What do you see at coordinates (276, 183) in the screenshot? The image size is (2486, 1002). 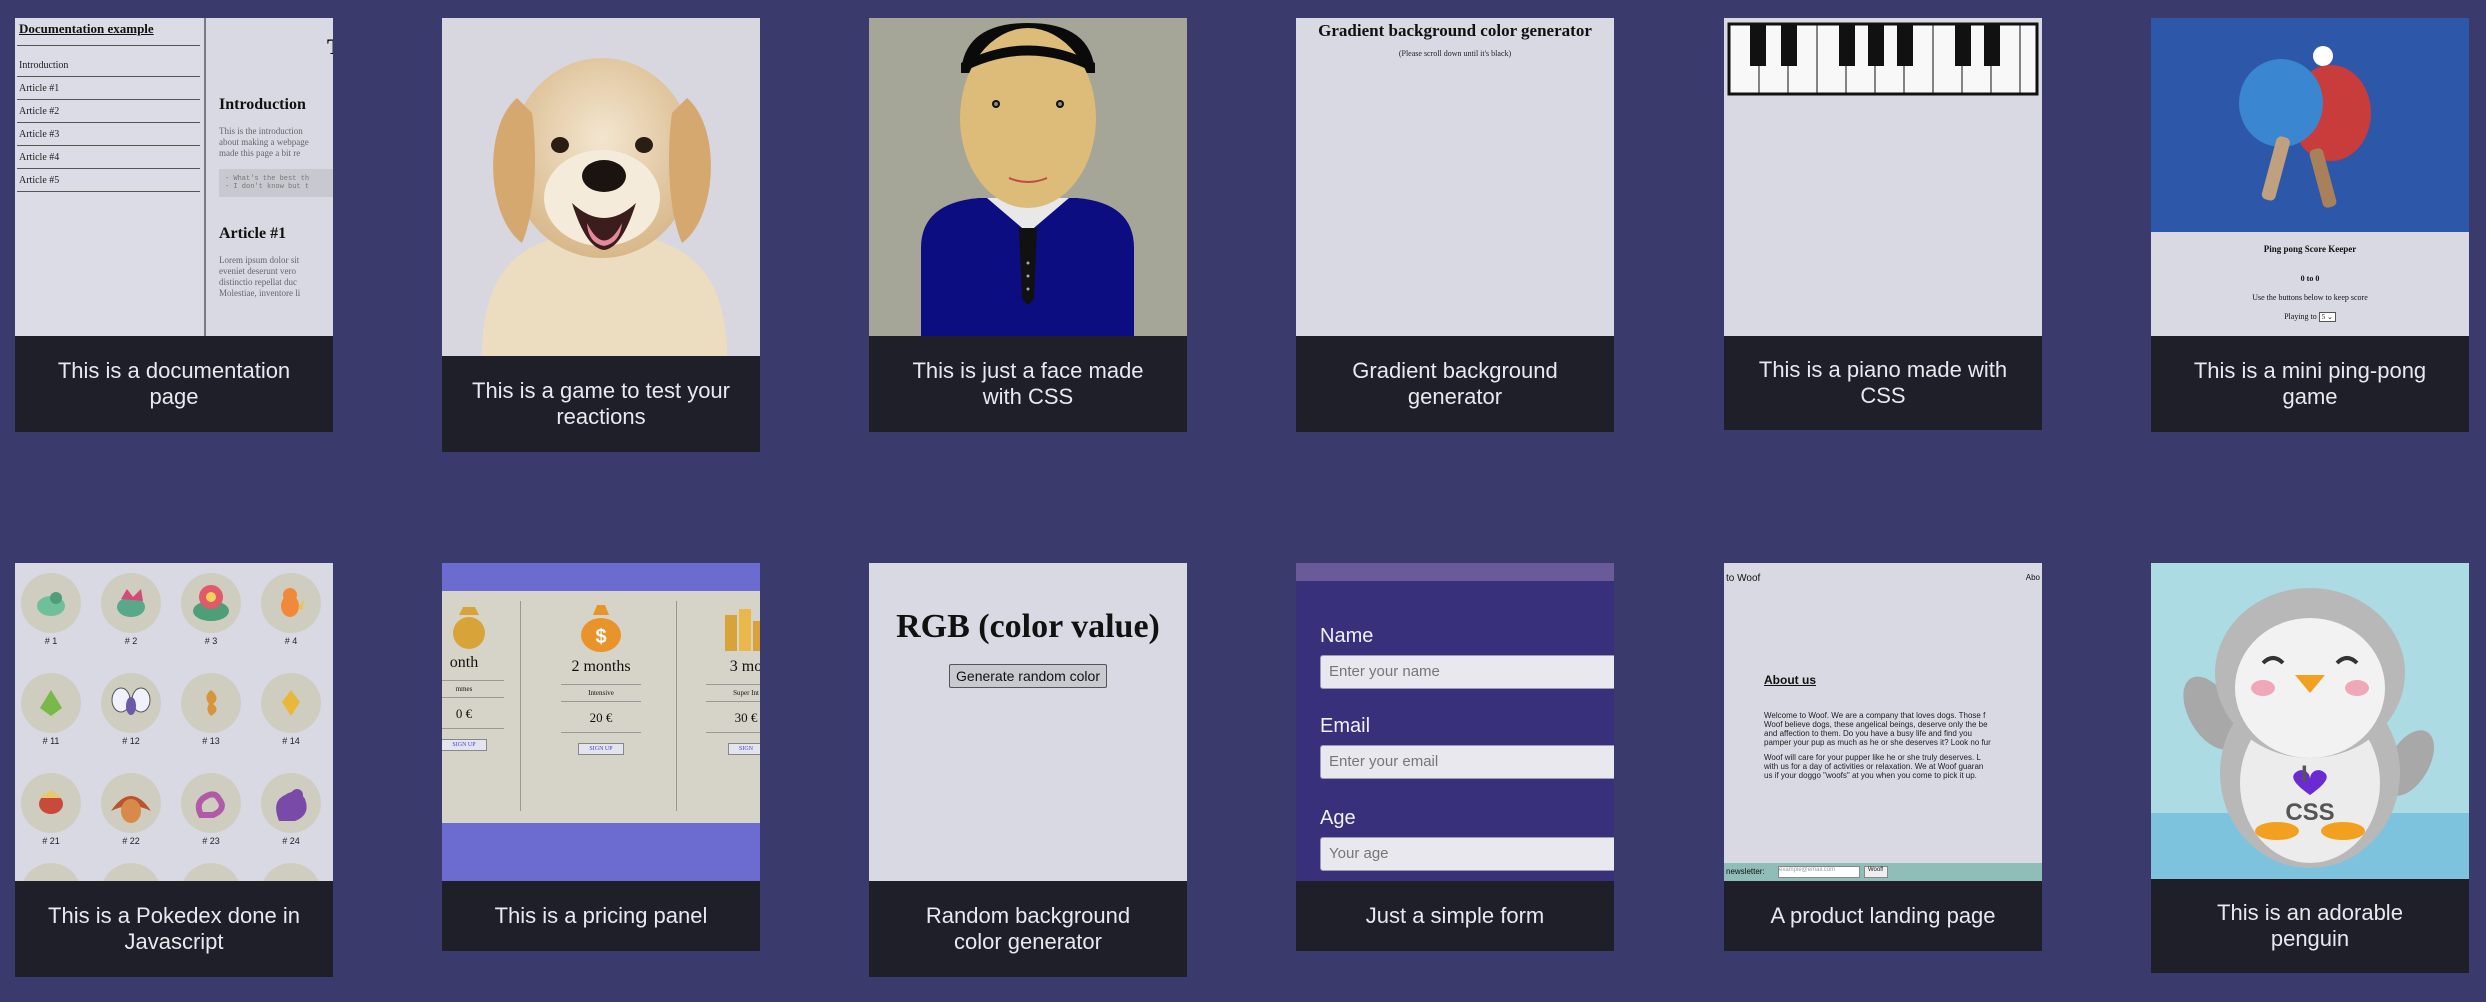 I see `doc-code-block: - What's the best th - I don't know but t` at bounding box center [276, 183].